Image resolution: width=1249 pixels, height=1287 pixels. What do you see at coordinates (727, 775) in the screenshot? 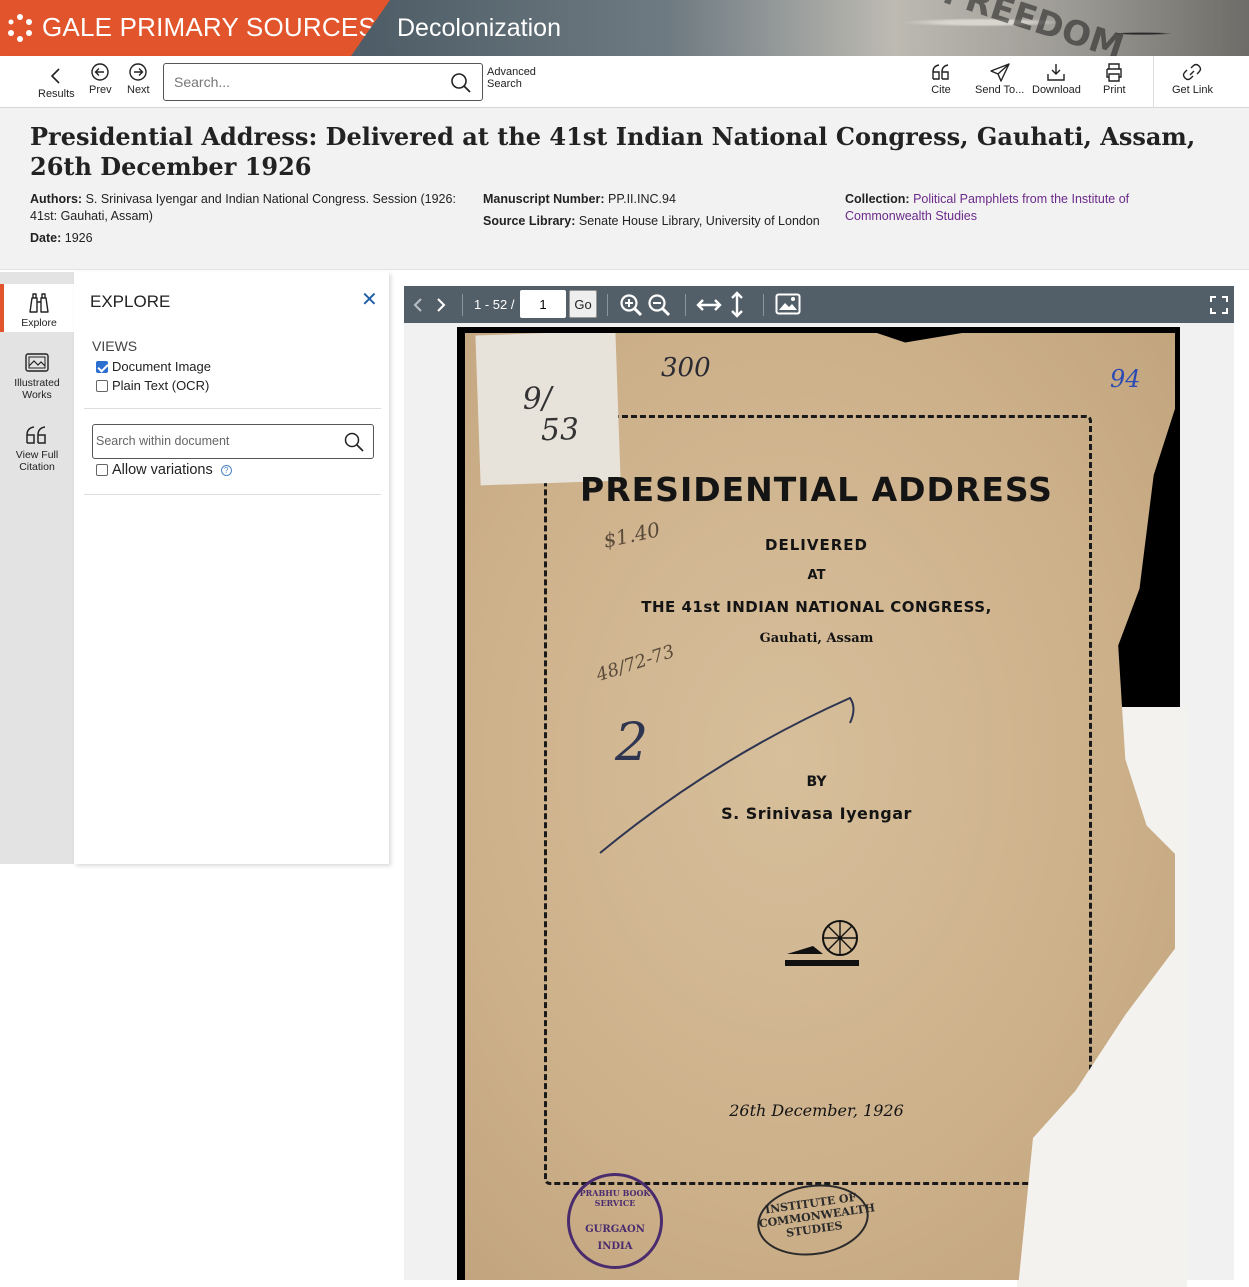
I see `pen-stroke` at bounding box center [727, 775].